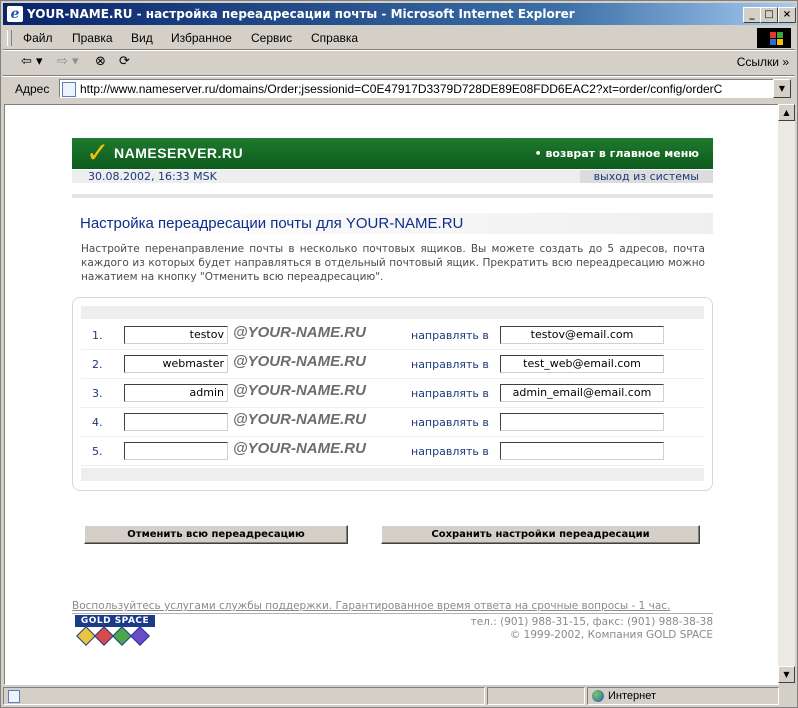 The width and height of the screenshot is (798, 708). What do you see at coordinates (752, 15) in the screenshot?
I see `minimize-button: _` at bounding box center [752, 15].